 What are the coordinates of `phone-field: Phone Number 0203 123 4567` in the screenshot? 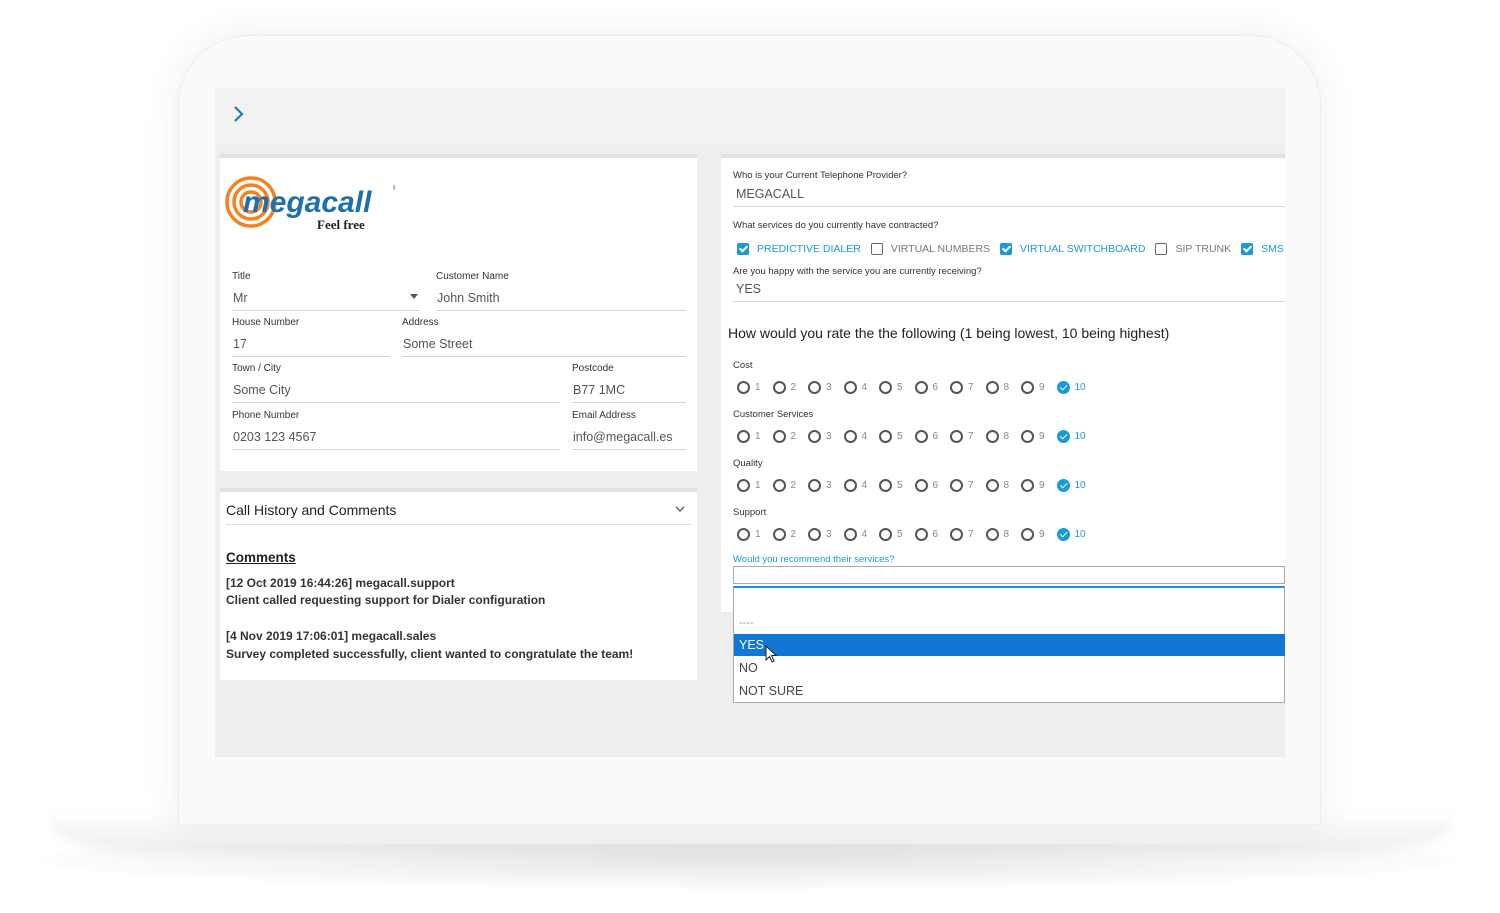 It's located at (396, 429).